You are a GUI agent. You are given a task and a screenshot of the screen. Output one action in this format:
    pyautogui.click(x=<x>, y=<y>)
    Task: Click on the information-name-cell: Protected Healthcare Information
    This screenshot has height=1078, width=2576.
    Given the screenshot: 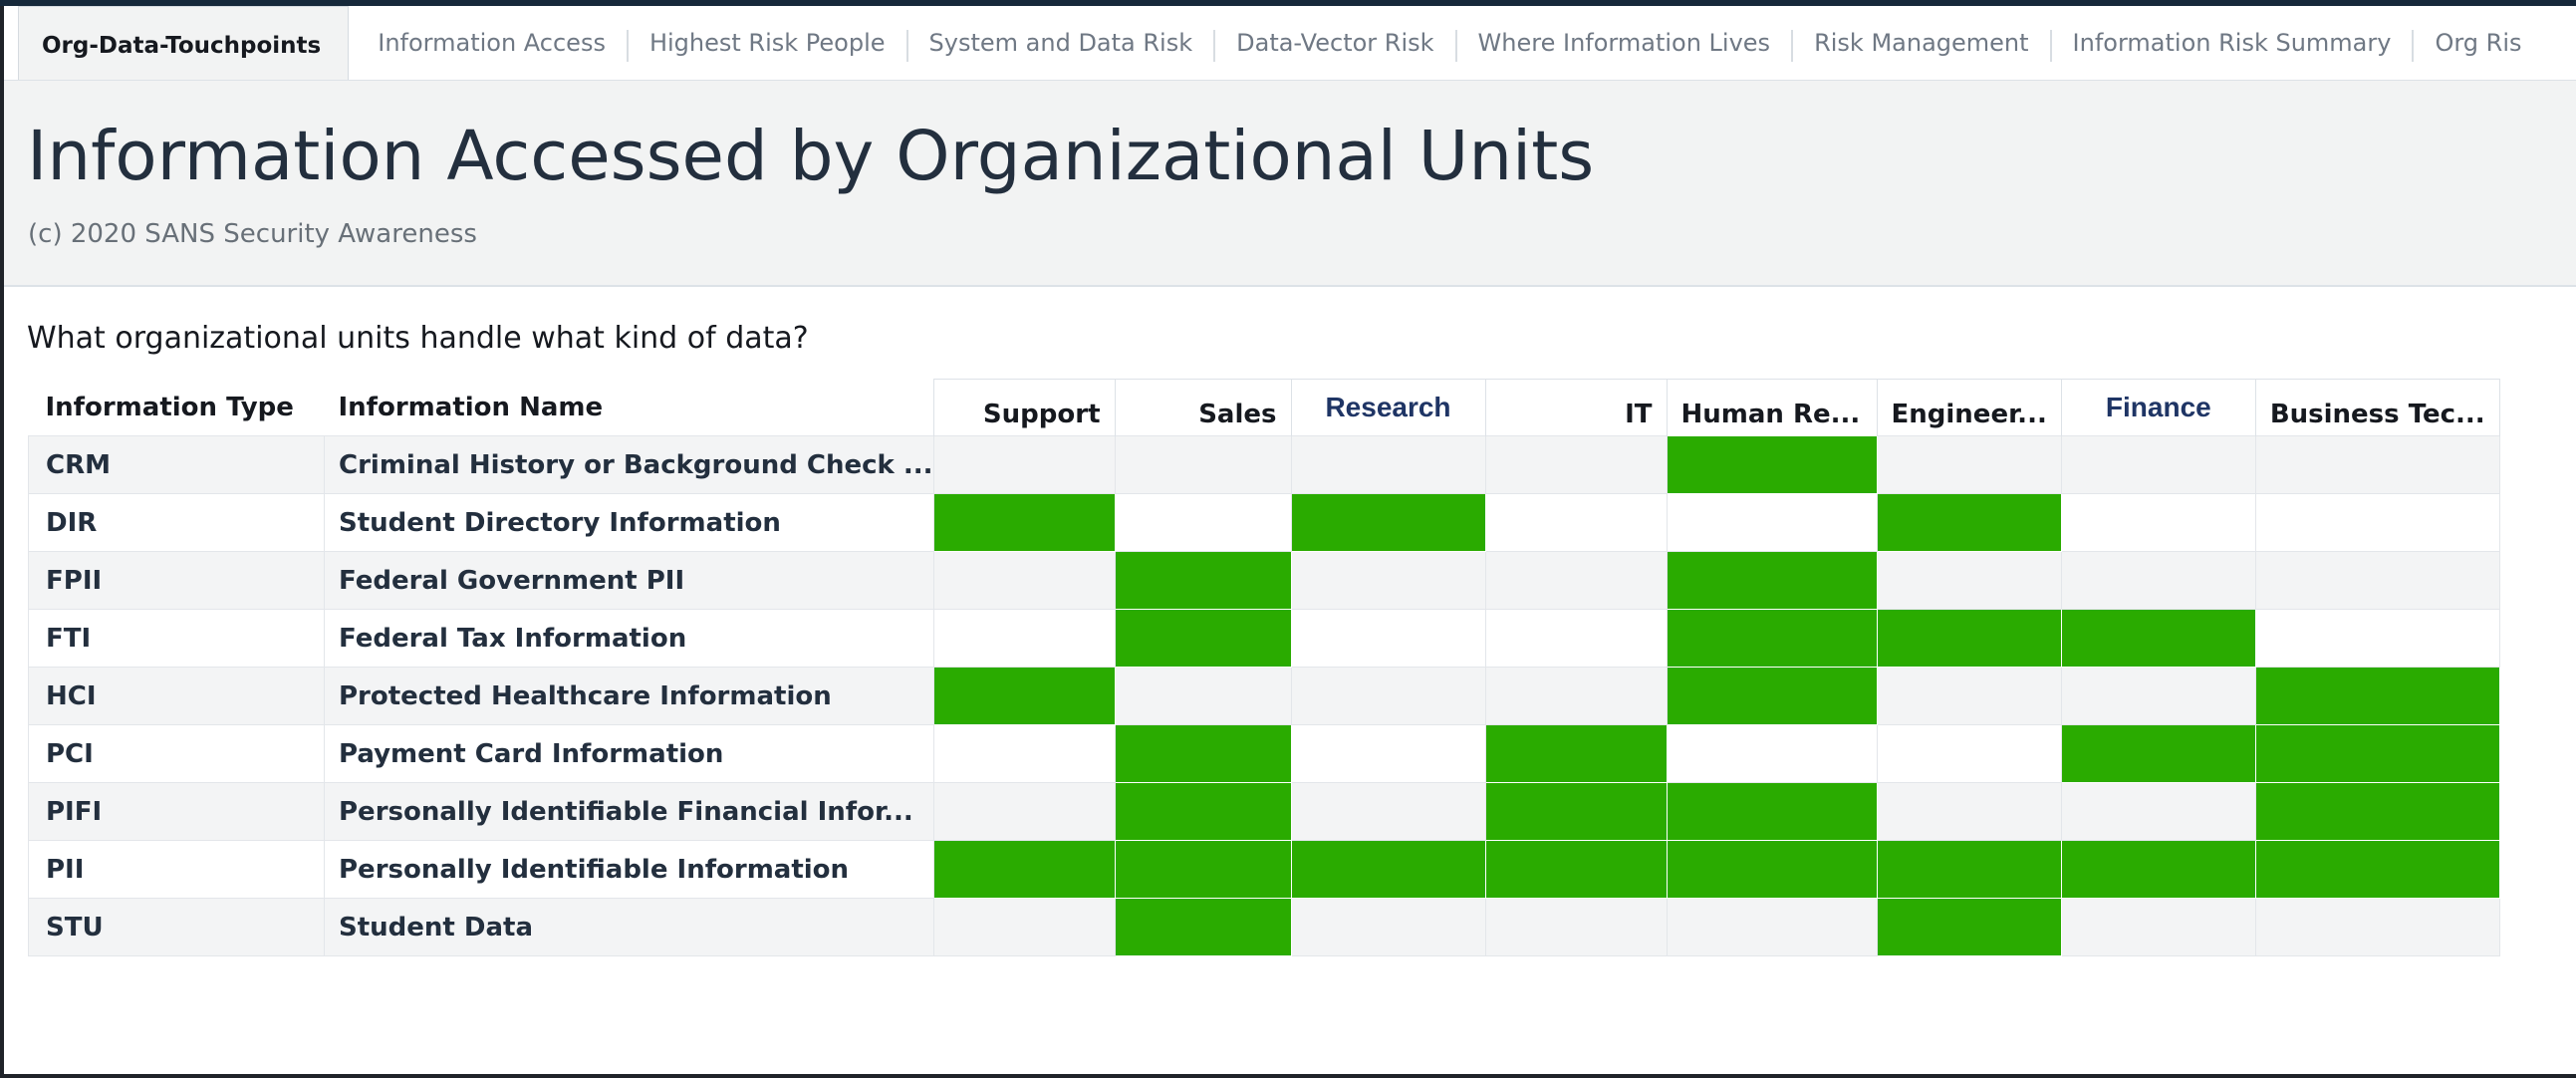 What is the action you would take?
    pyautogui.click(x=629, y=696)
    